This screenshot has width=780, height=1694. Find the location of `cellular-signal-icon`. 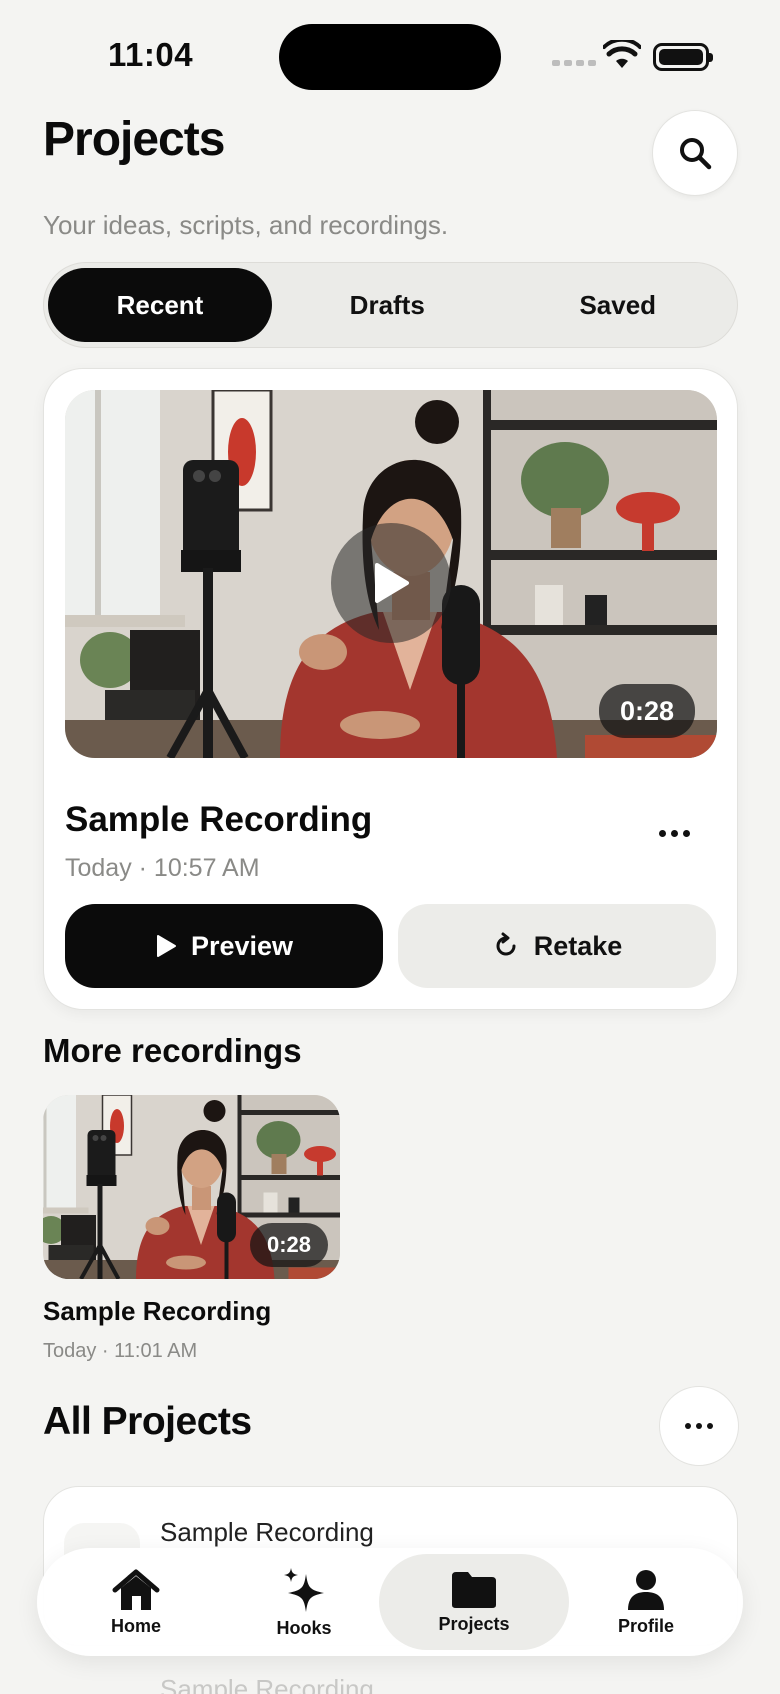

cellular-signal-icon is located at coordinates (574, 63).